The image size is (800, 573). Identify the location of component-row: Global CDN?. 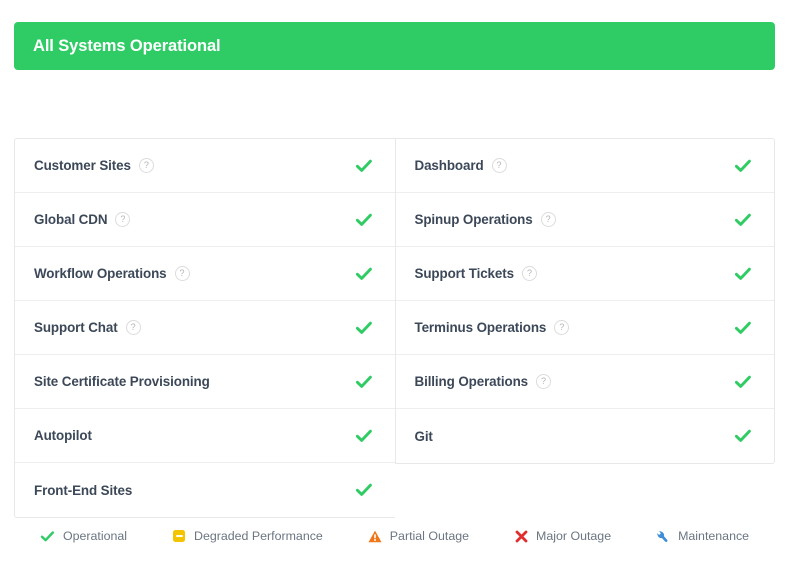
(205, 220).